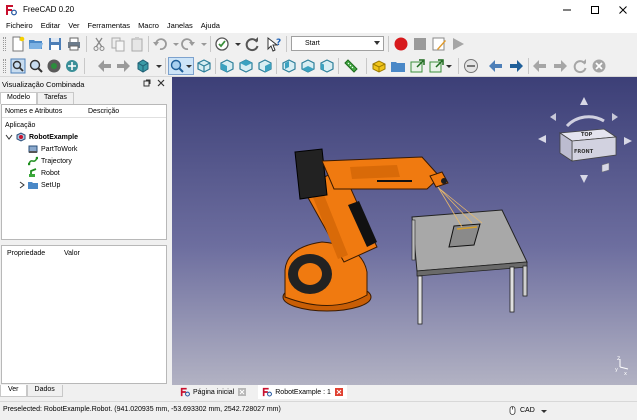 The image size is (637, 420). I want to click on paste-icon, so click(137, 44).